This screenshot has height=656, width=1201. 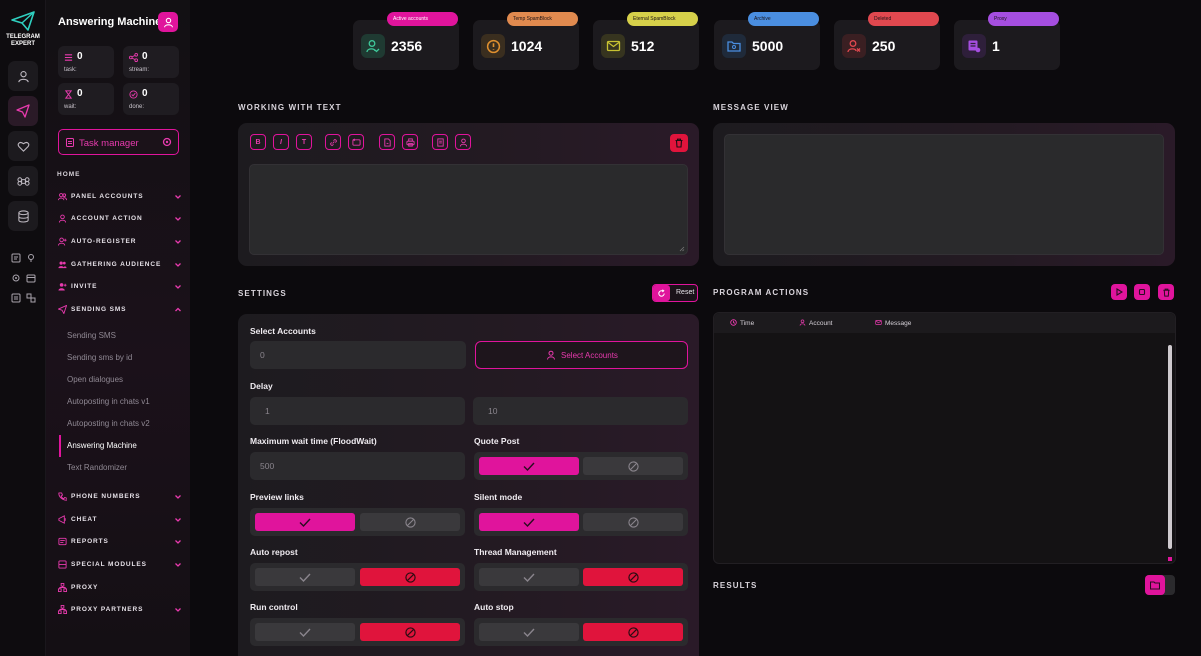 I want to click on nav-panel-accounts: PANEL ACCOUNTS, so click(x=120, y=197).